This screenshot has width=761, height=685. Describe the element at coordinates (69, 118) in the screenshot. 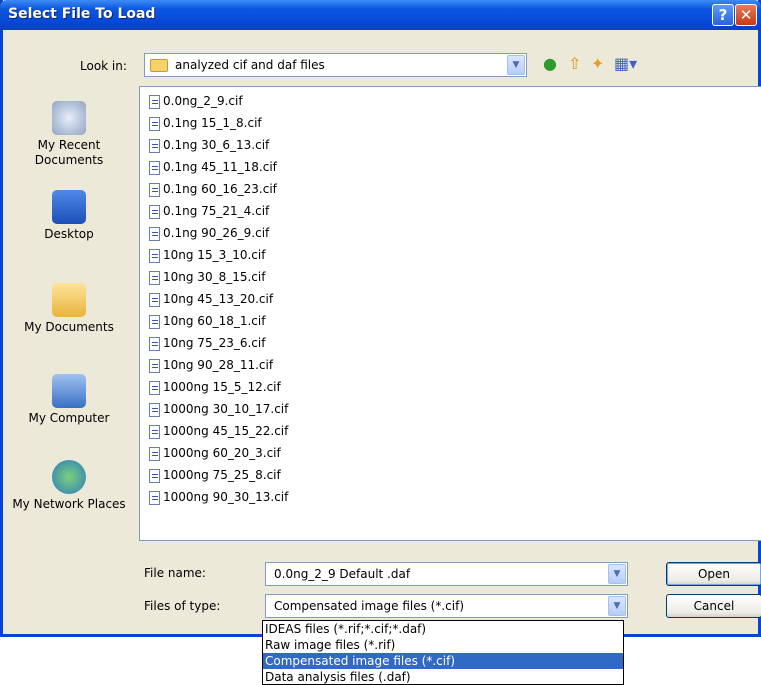

I see `recent-documents-icon` at that location.